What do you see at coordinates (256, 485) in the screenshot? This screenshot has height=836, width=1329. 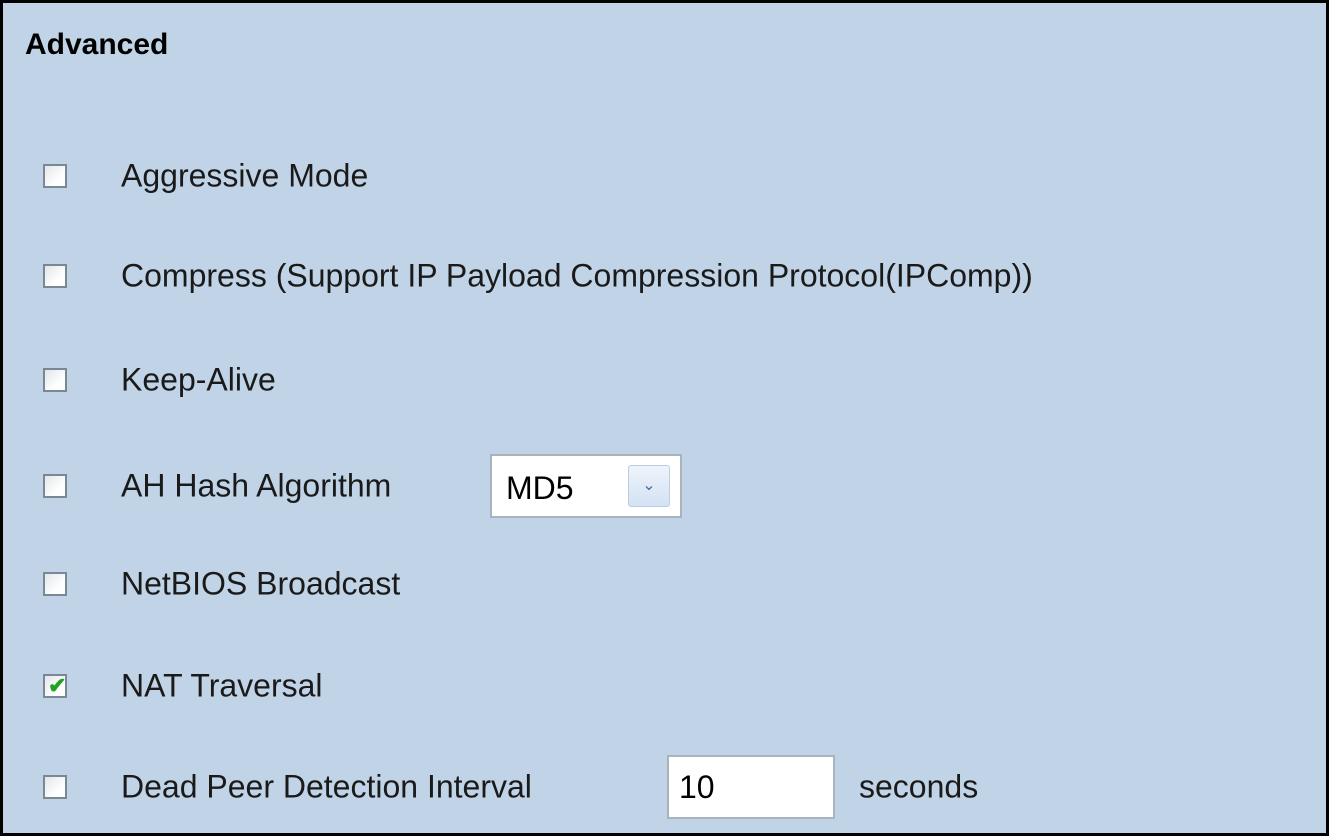 I see `ah-hash-label: AH Hash Algorithm` at bounding box center [256, 485].